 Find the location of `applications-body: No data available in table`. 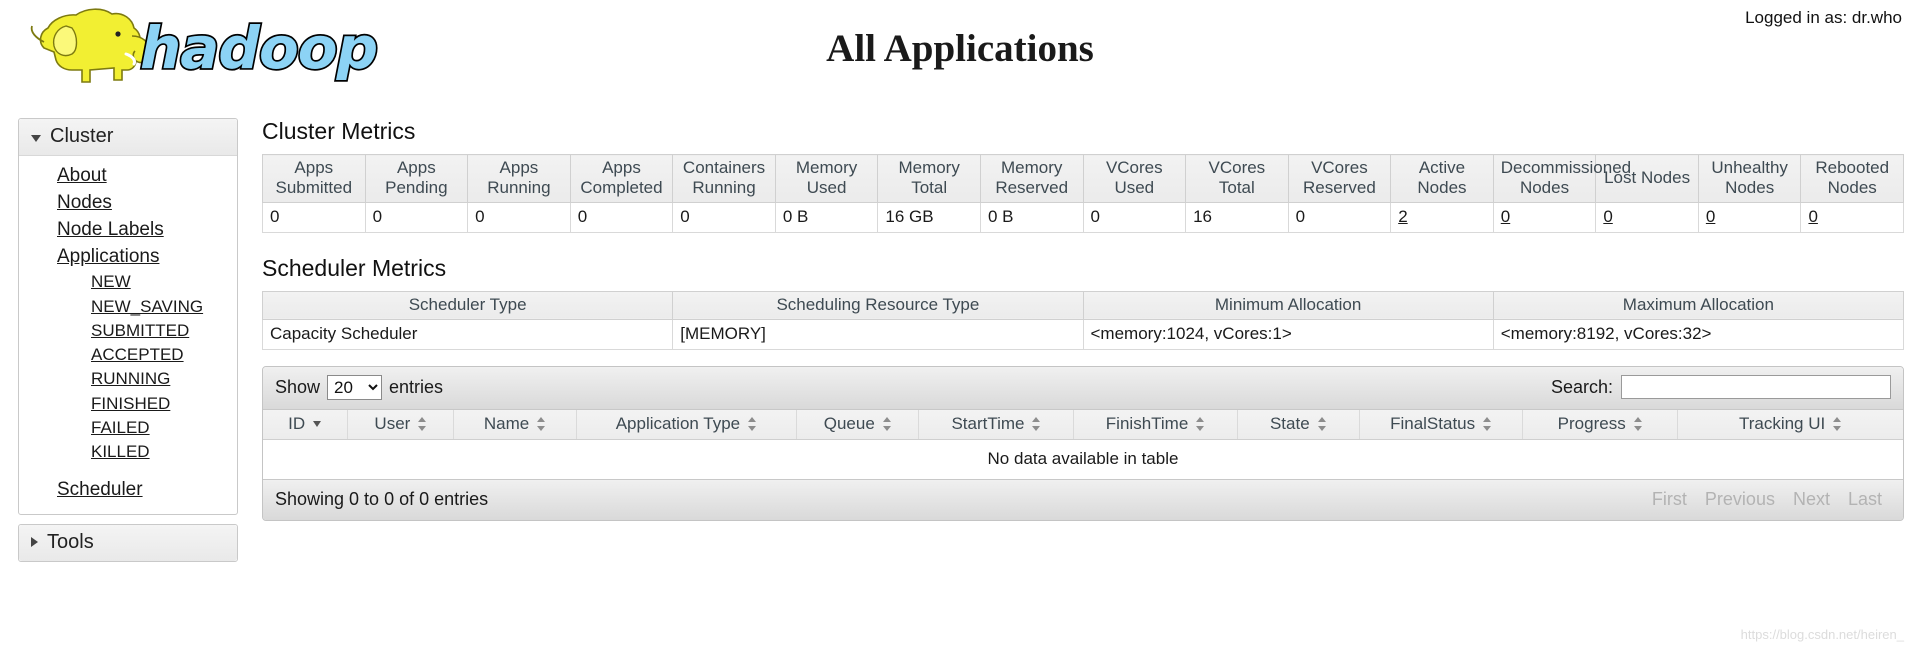

applications-body: No data available in table is located at coordinates (1083, 459).